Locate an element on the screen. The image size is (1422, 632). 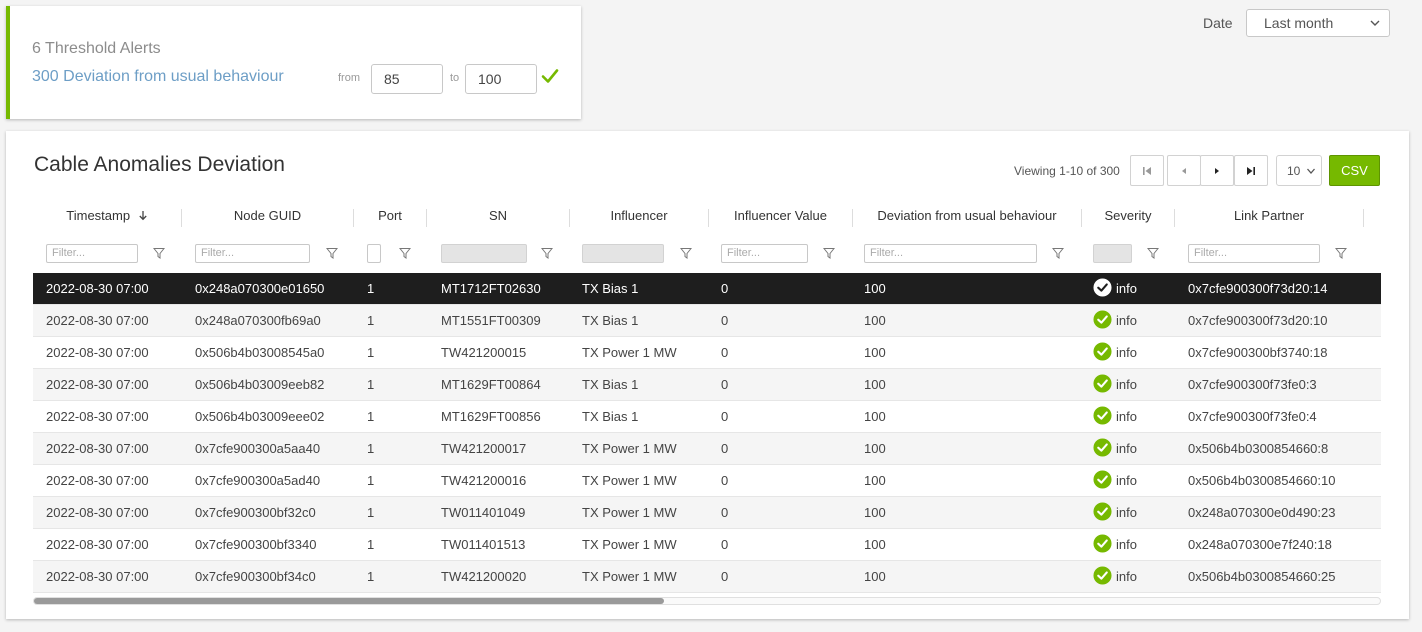
rows-per-page-value: 10 is located at coordinates (1294, 171).